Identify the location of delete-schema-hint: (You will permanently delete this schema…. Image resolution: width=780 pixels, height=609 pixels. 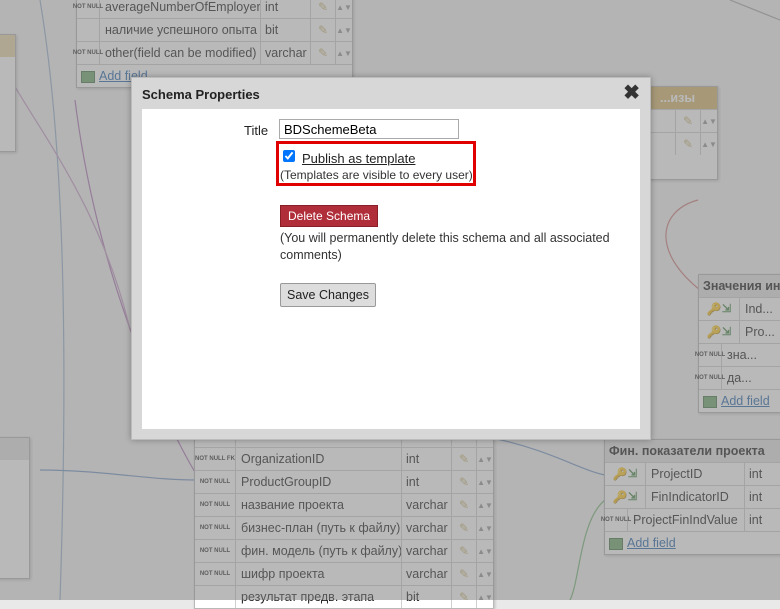
(445, 246).